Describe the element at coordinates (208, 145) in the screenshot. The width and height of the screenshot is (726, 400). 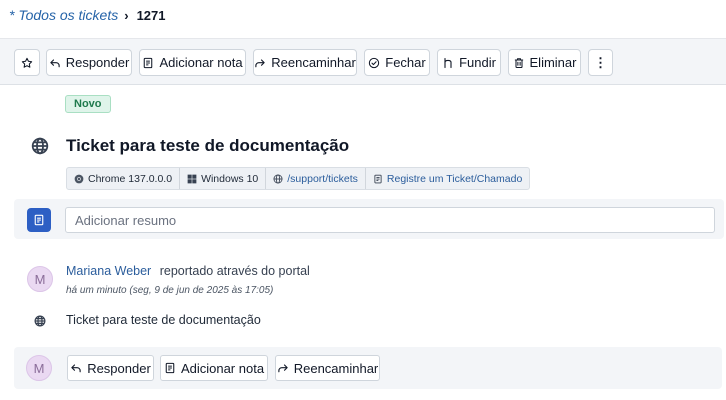
I see `ticket-title: Ticket para teste de documentação` at that location.